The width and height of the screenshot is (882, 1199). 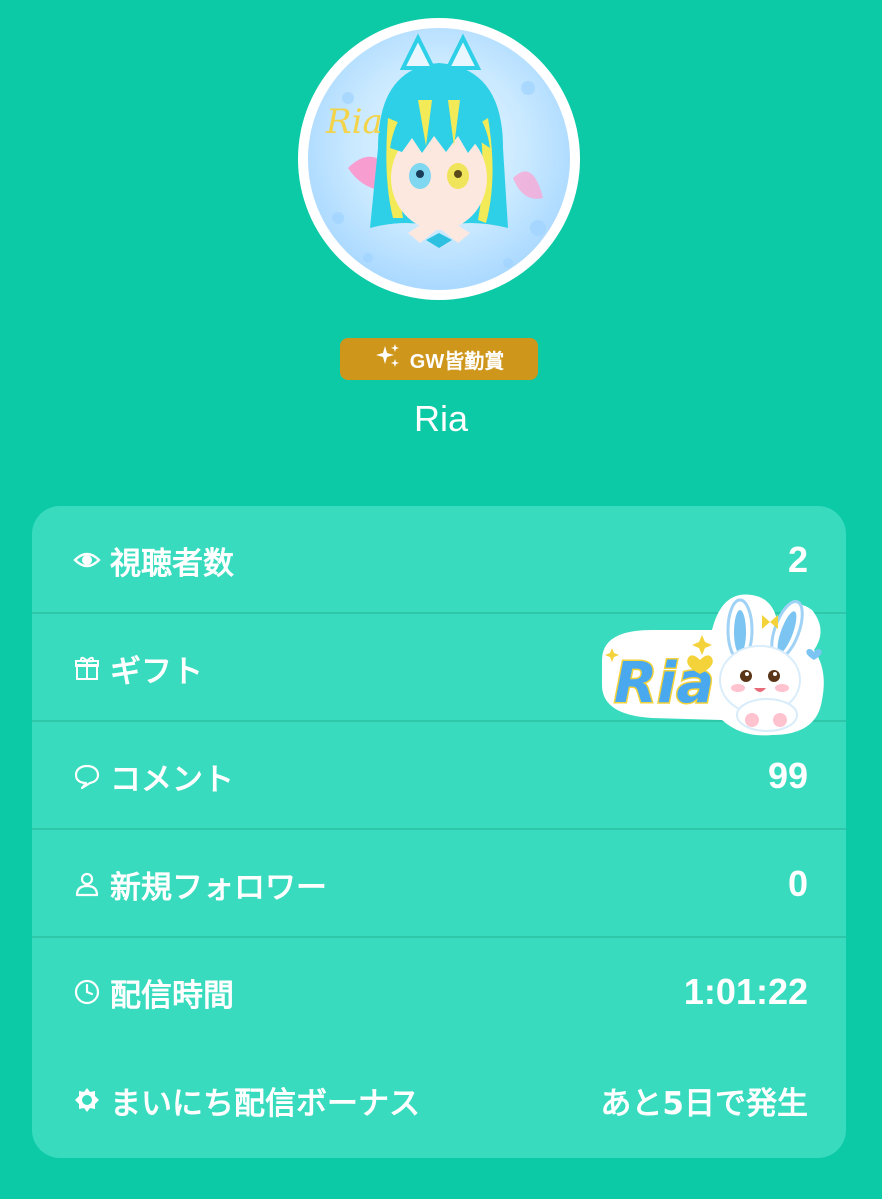 I want to click on person-icon, so click(x=87, y=884).